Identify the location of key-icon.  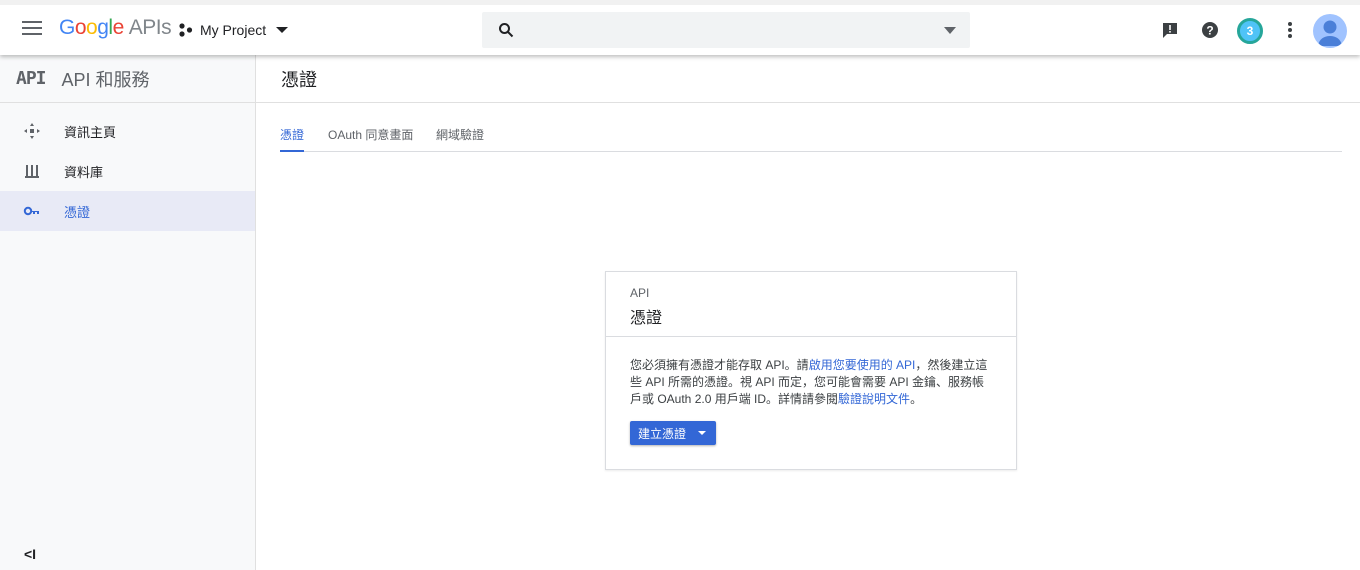
(31, 211).